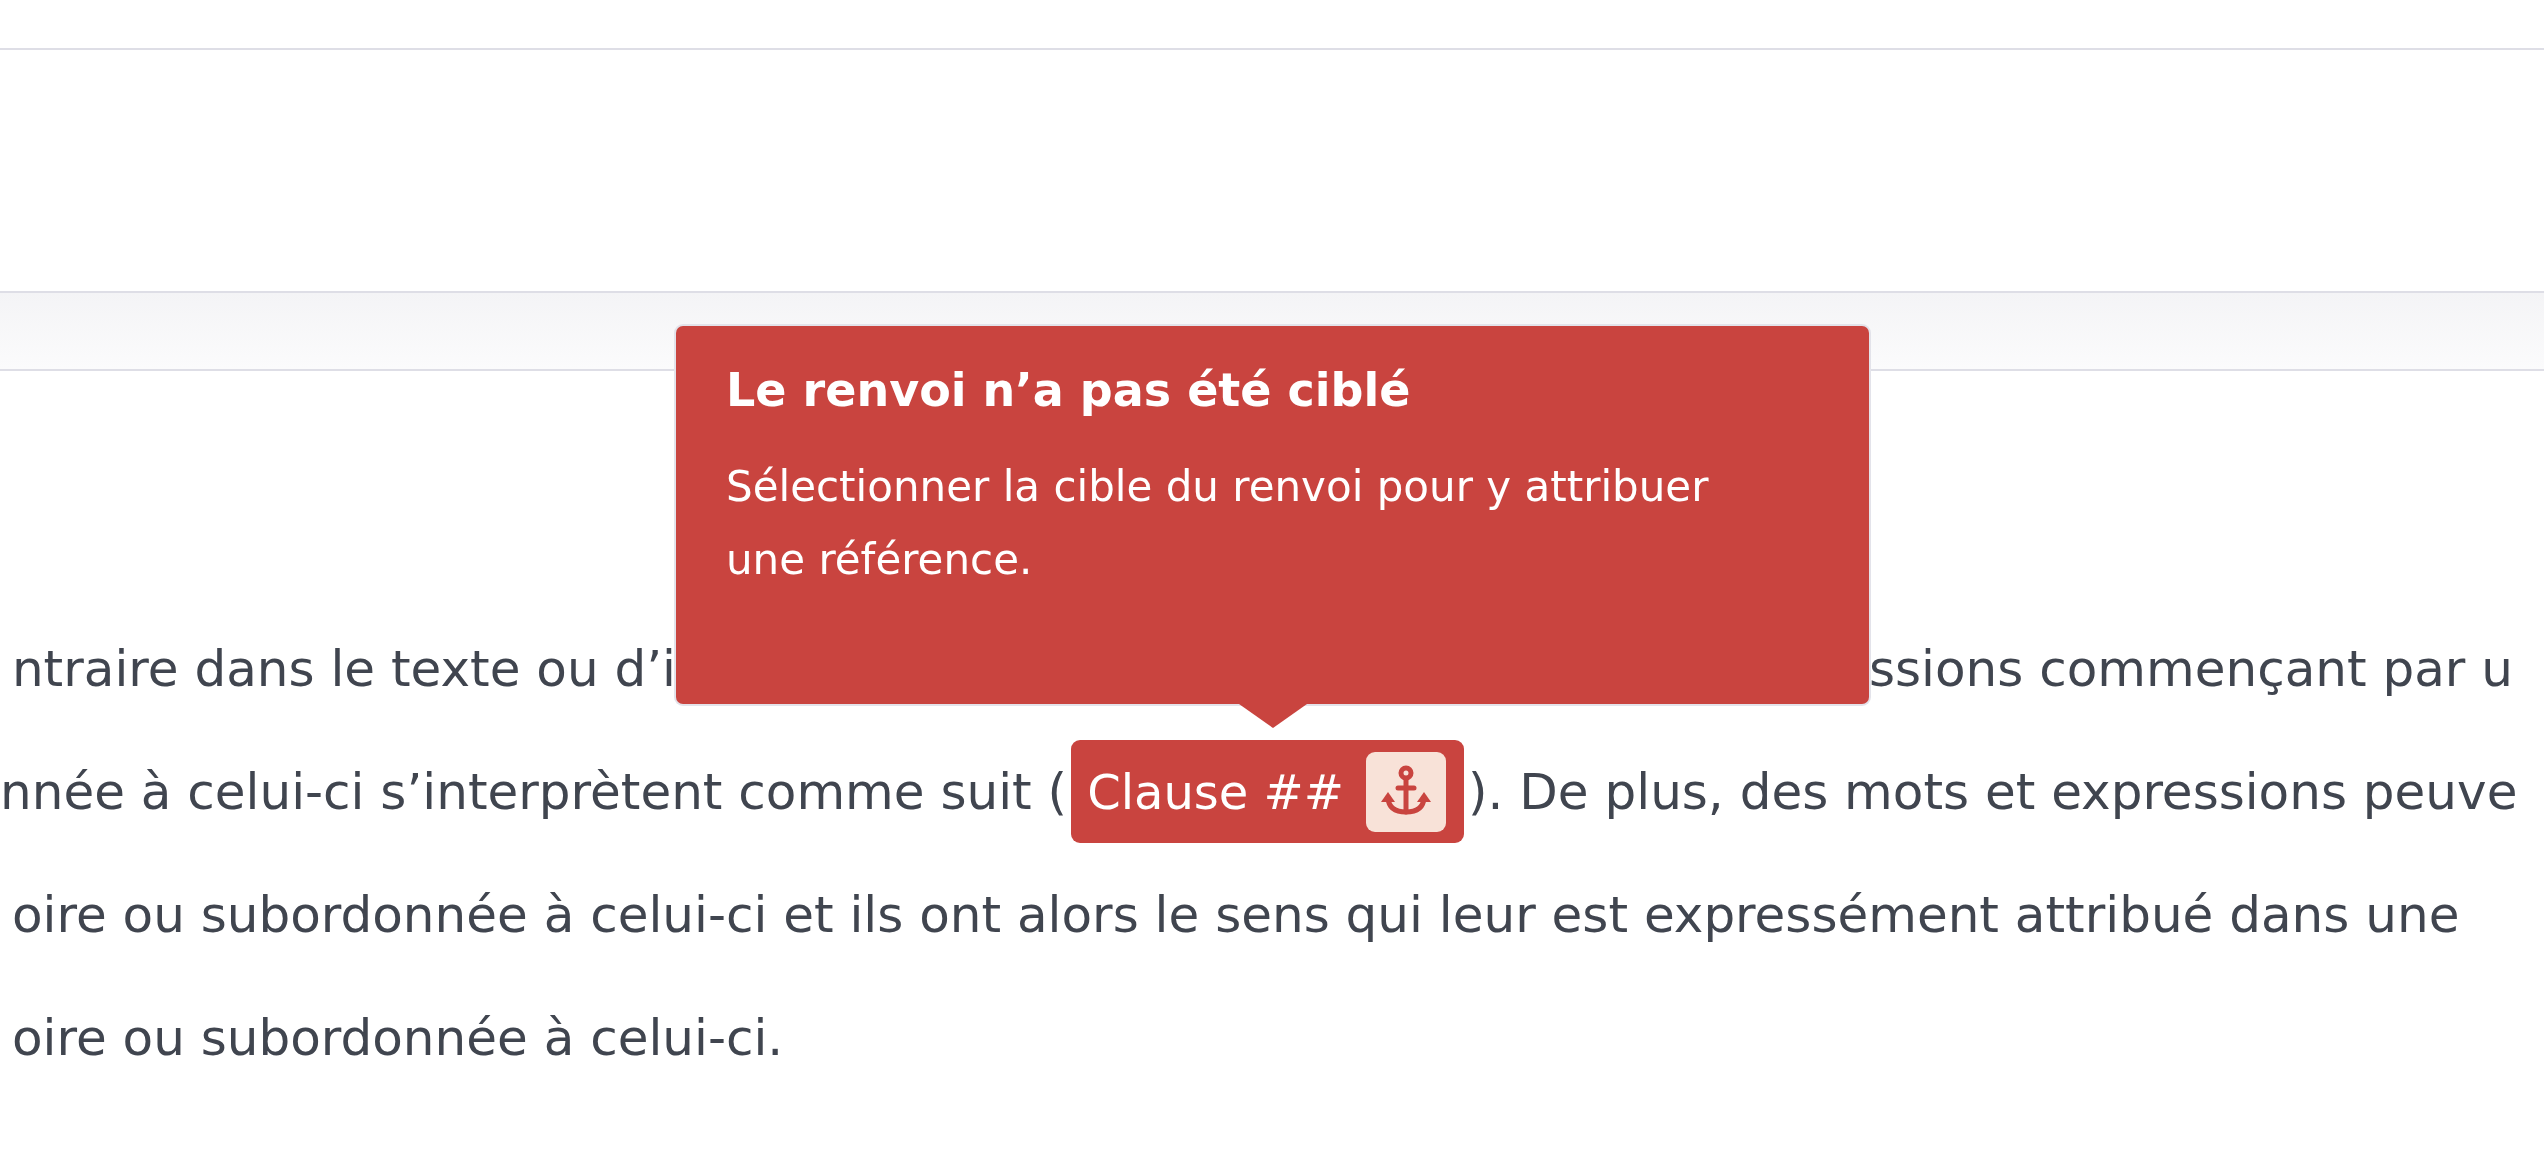 Image resolution: width=2544 pixels, height=1176 pixels. I want to click on paragraph-text: ntraire dans le texte ou d’i, so click(343, 668).